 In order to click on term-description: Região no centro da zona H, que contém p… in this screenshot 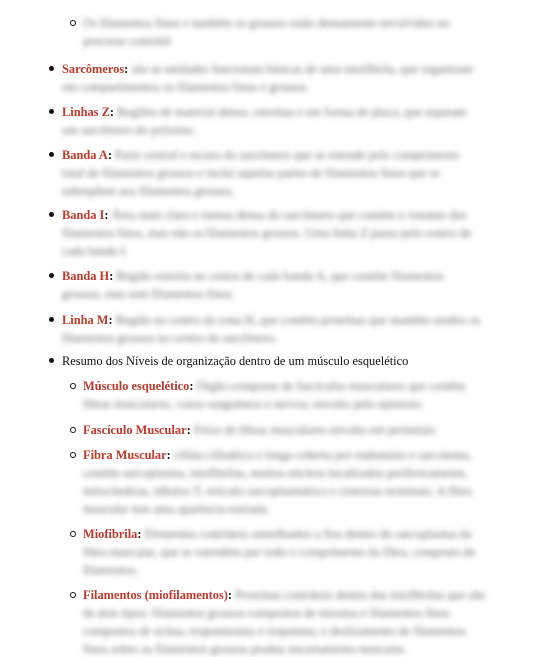, I will do `click(271, 329)`.